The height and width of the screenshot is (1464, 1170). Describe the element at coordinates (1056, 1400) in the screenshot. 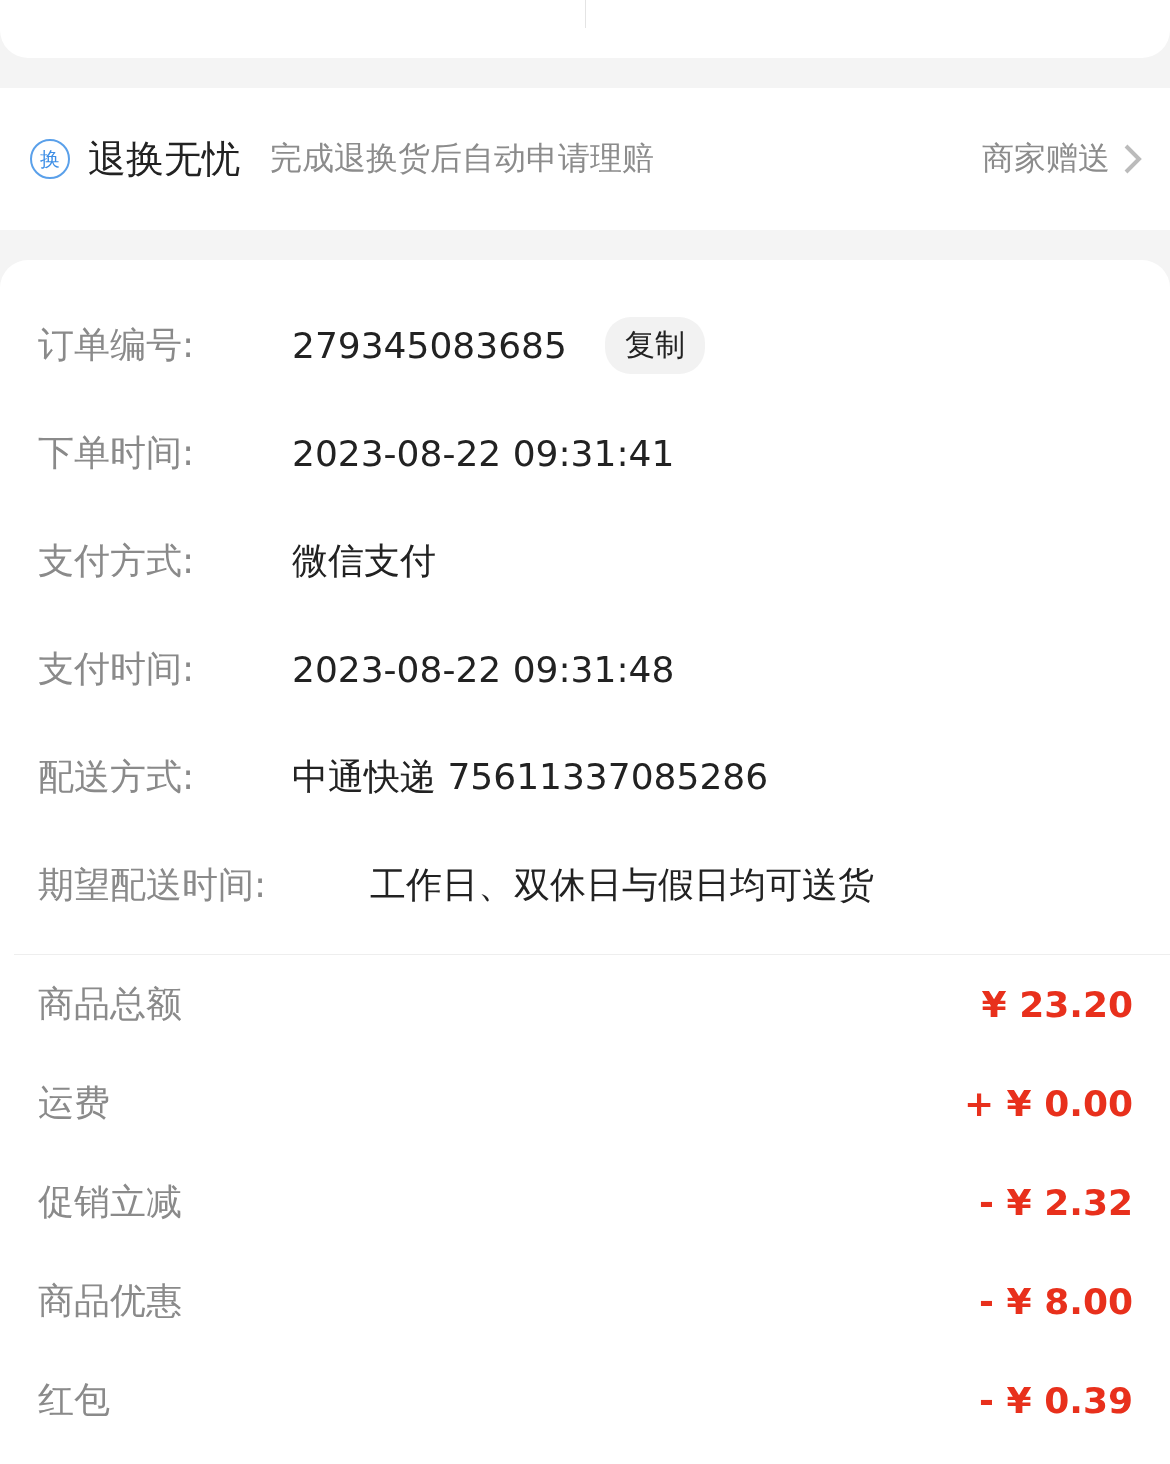

I see `amount-value: - ¥ 0.39` at that location.